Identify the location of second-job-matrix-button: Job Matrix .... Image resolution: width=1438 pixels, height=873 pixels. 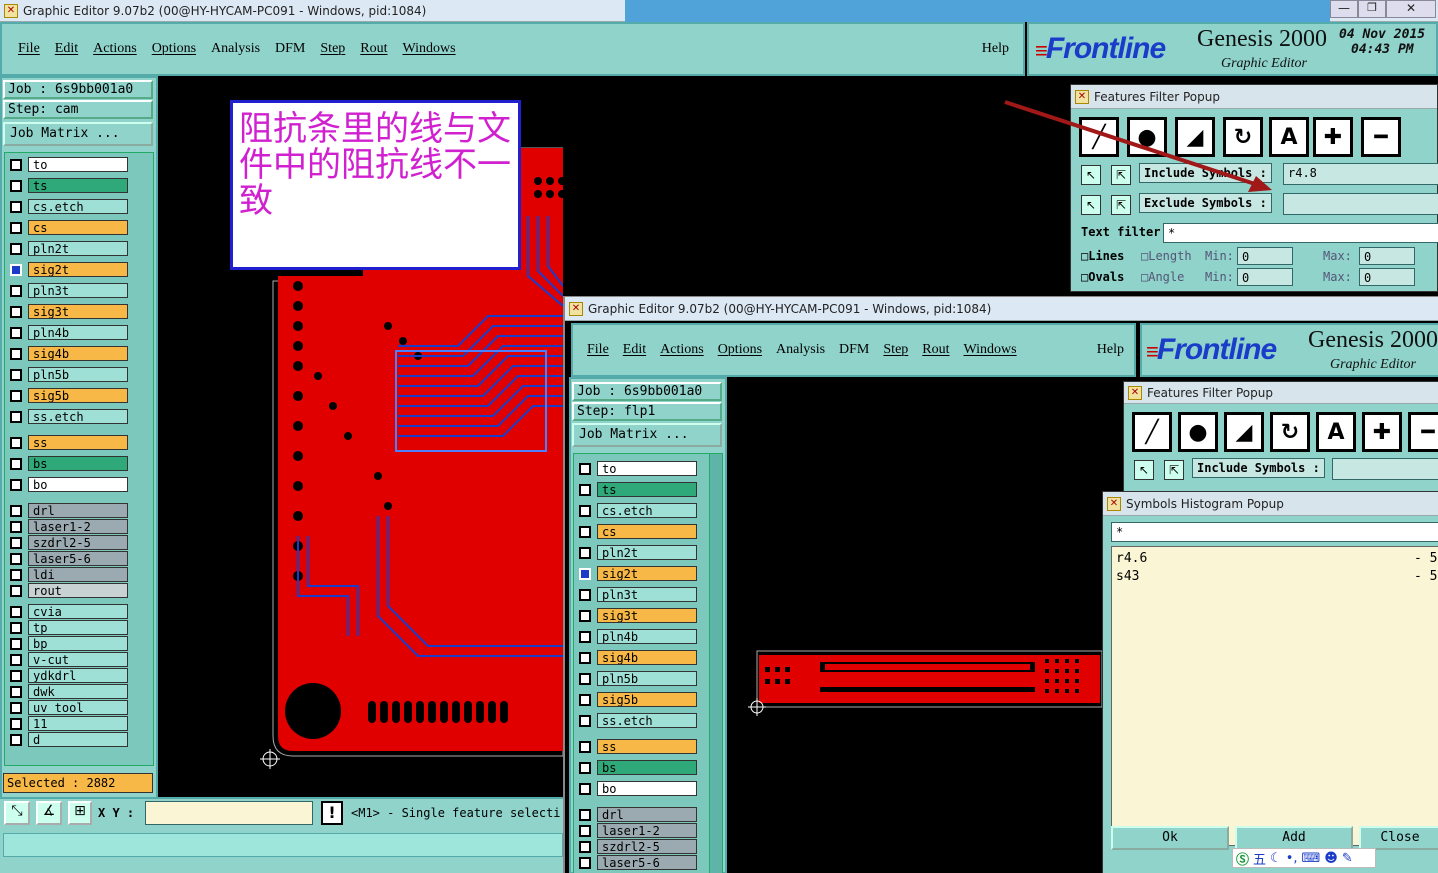
(647, 435).